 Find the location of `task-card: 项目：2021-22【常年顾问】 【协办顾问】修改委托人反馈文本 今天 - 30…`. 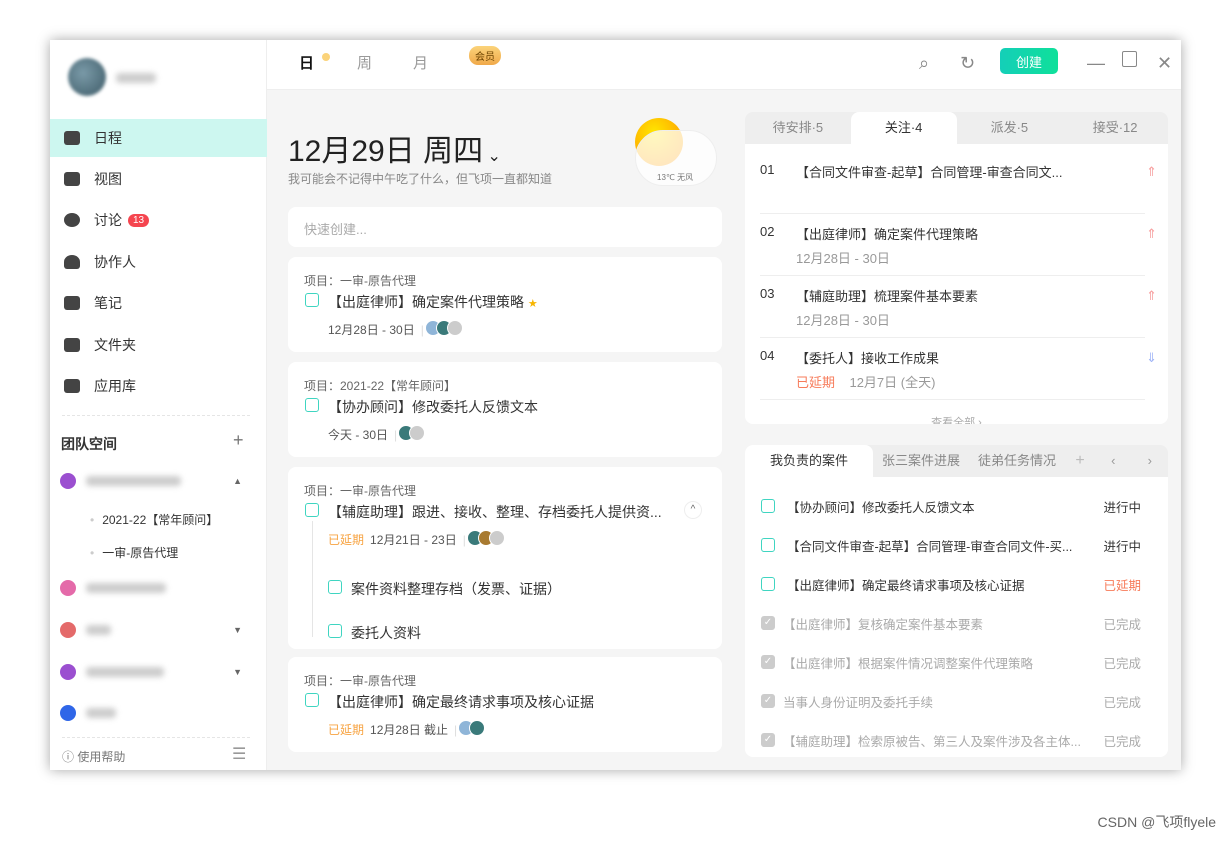

task-card: 项目：2021-22【常年顾问】 【协办顾问】修改委托人反馈文本 今天 - 30… is located at coordinates (505, 409).